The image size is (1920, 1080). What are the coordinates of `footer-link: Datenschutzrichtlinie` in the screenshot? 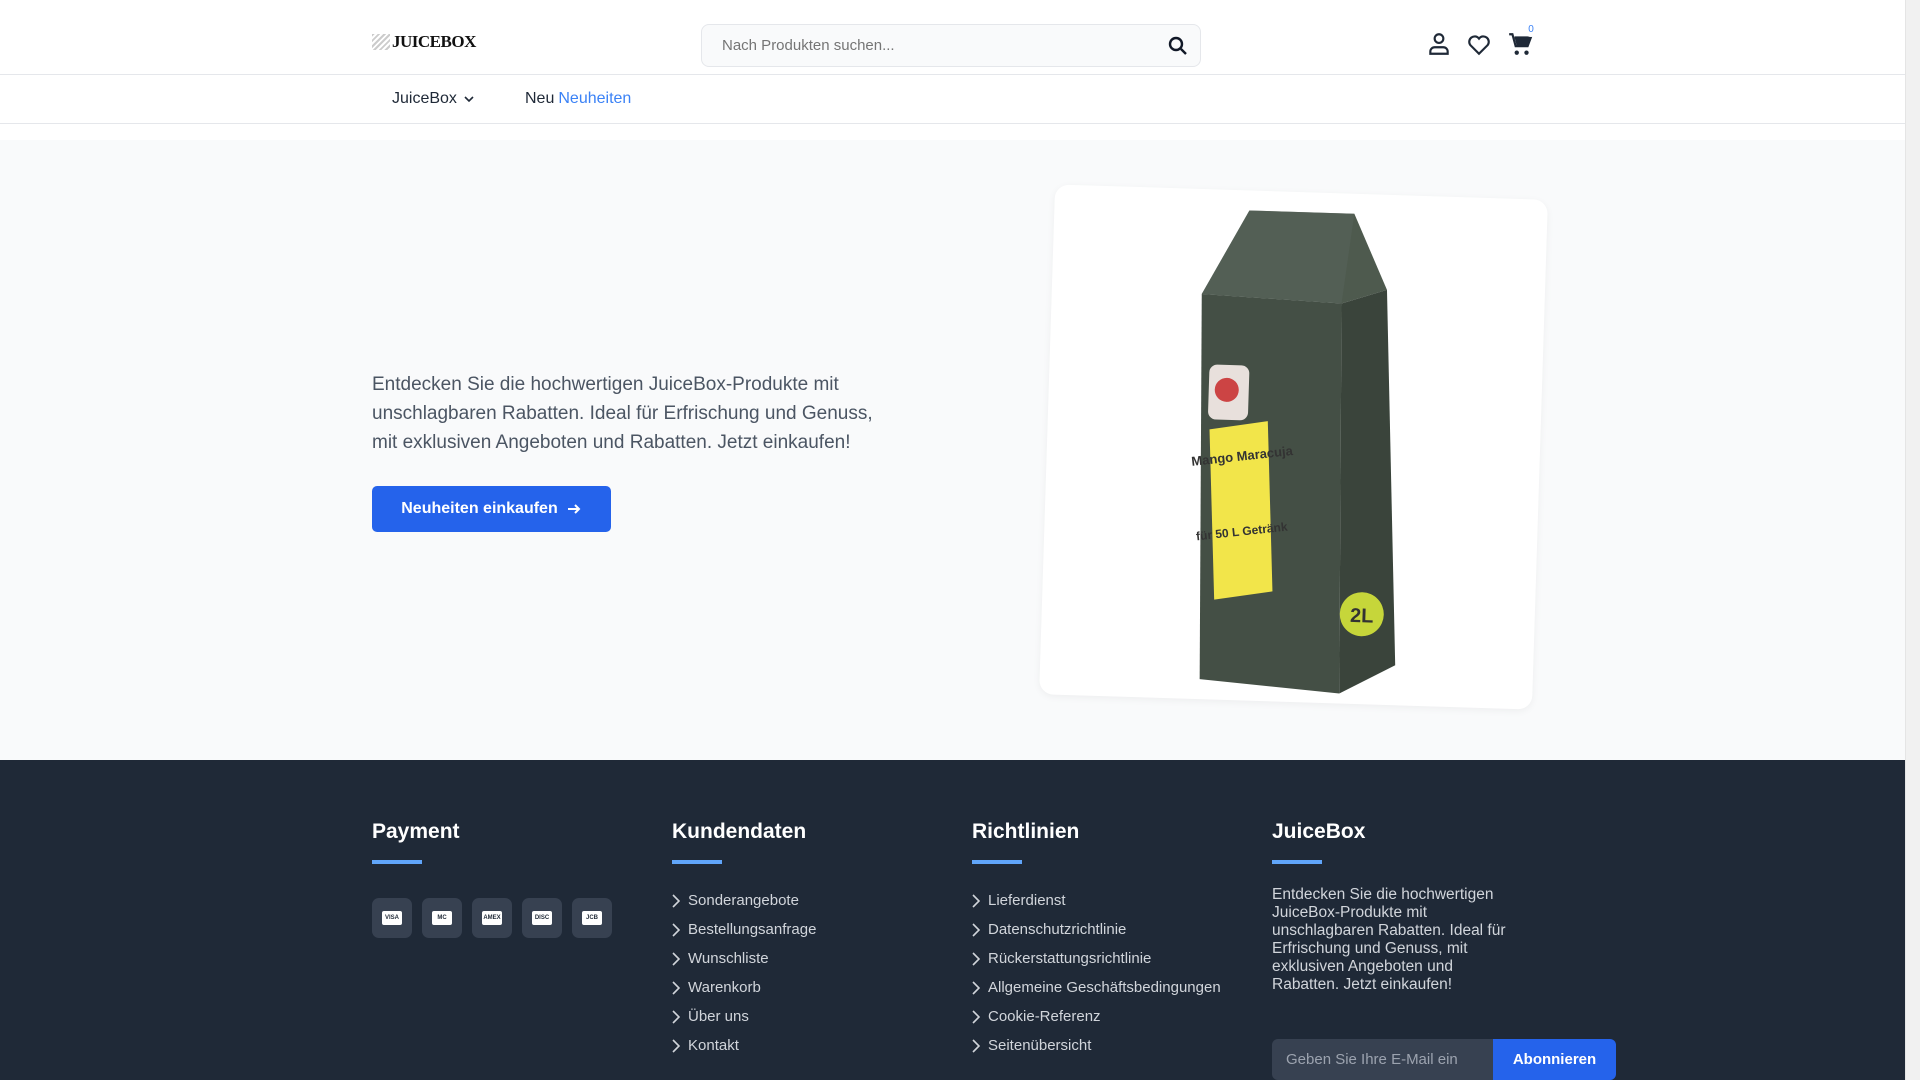 It's located at (1096, 929).